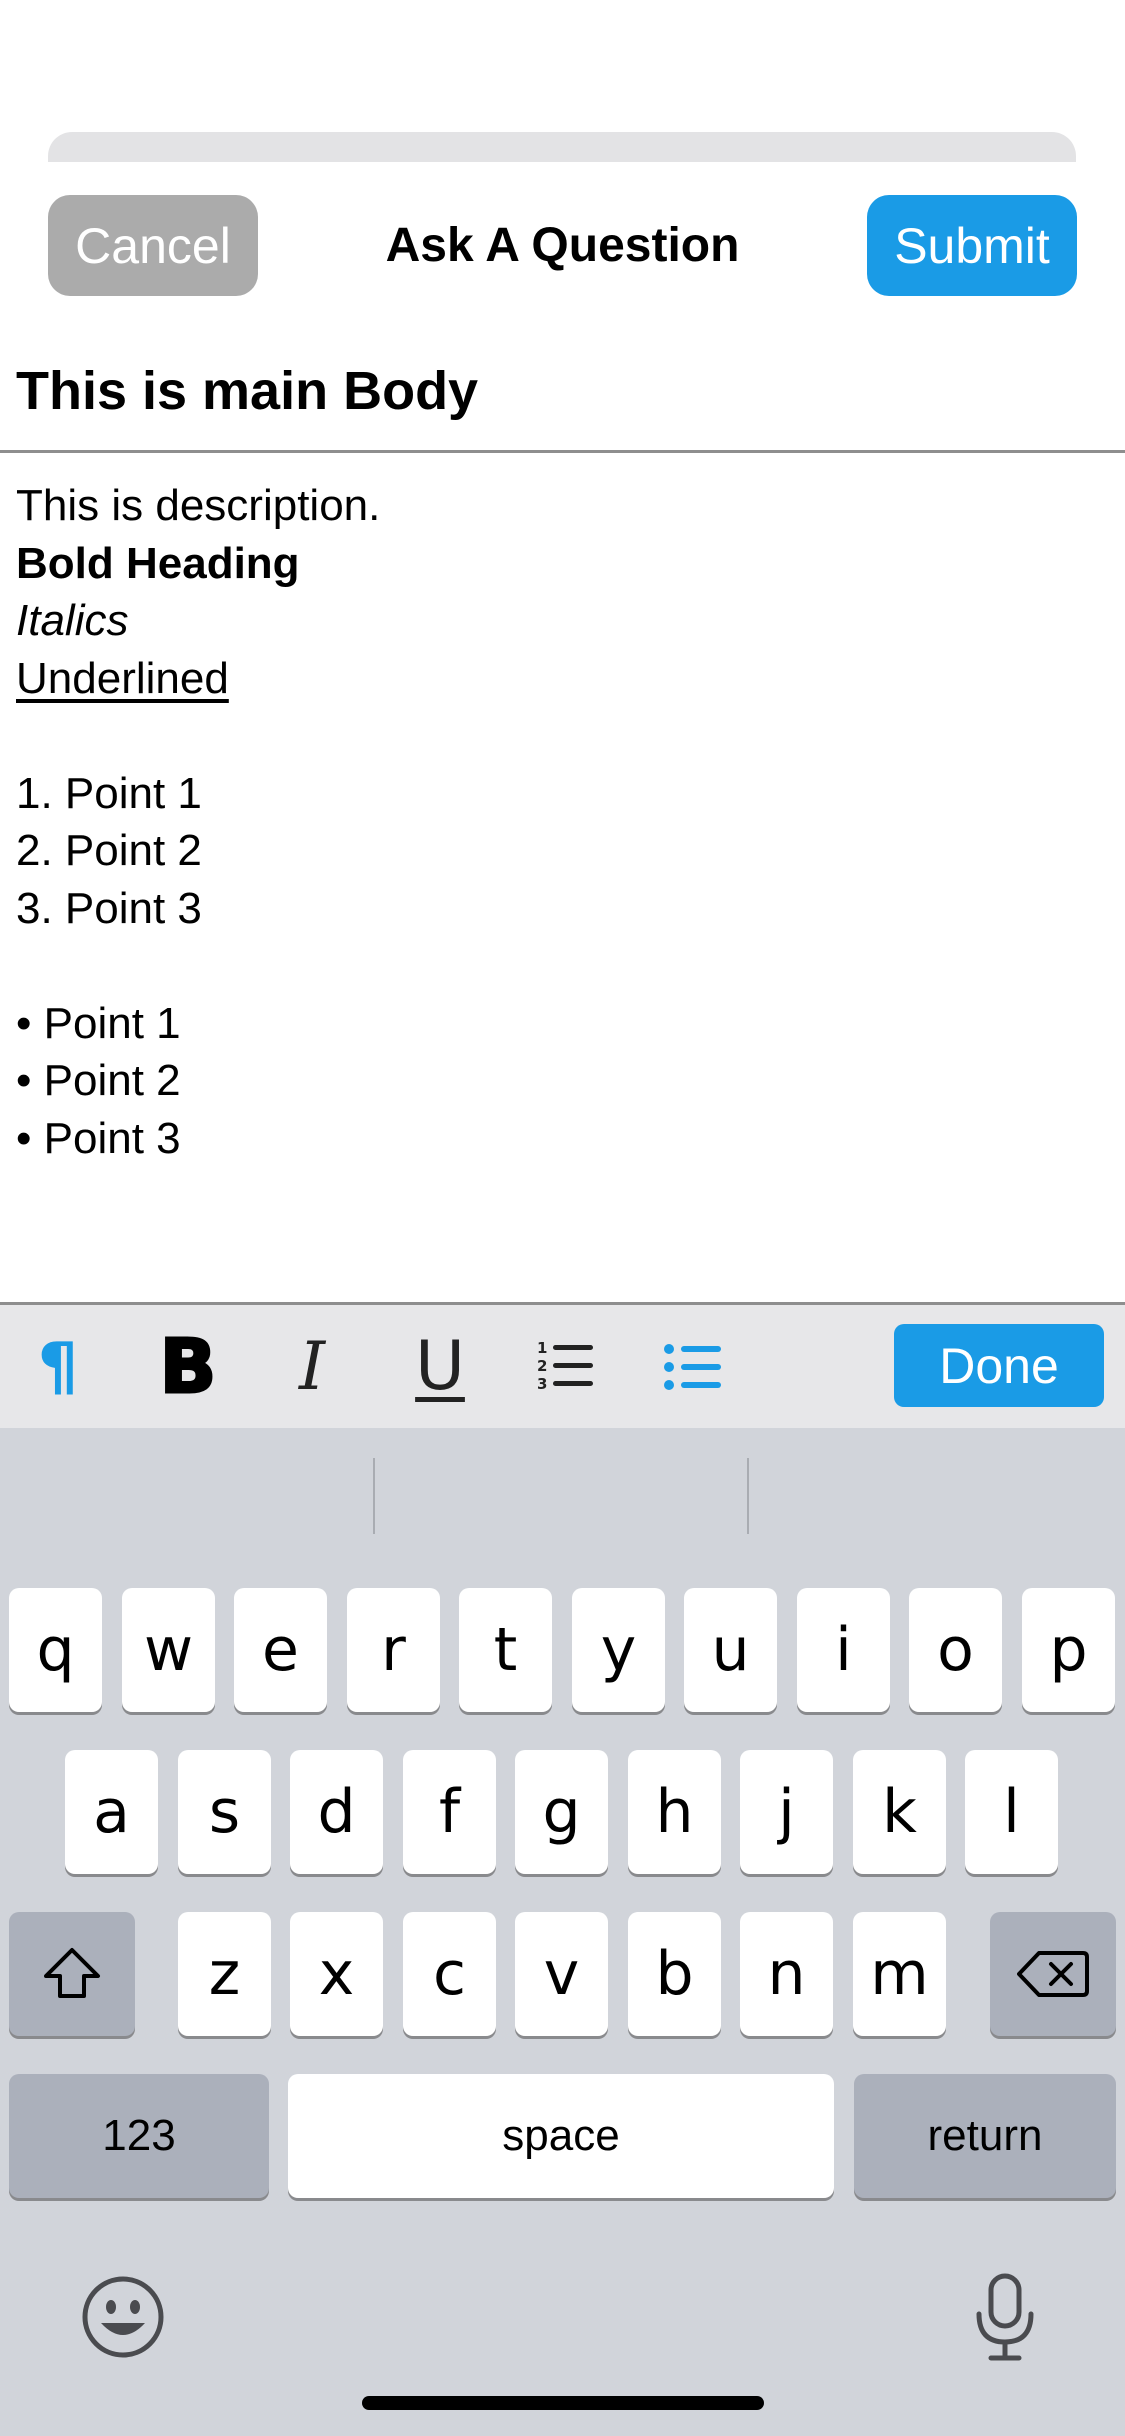 Image resolution: width=1125 pixels, height=2436 pixels. I want to click on bold-icon: B, so click(187, 1366).